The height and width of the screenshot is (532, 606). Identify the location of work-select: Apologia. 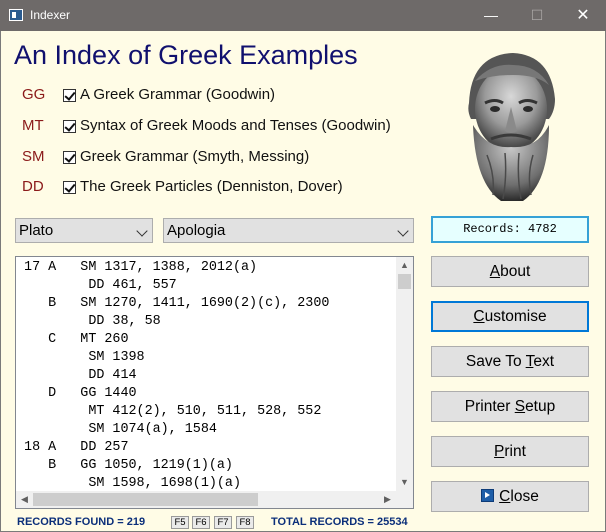
(288, 230).